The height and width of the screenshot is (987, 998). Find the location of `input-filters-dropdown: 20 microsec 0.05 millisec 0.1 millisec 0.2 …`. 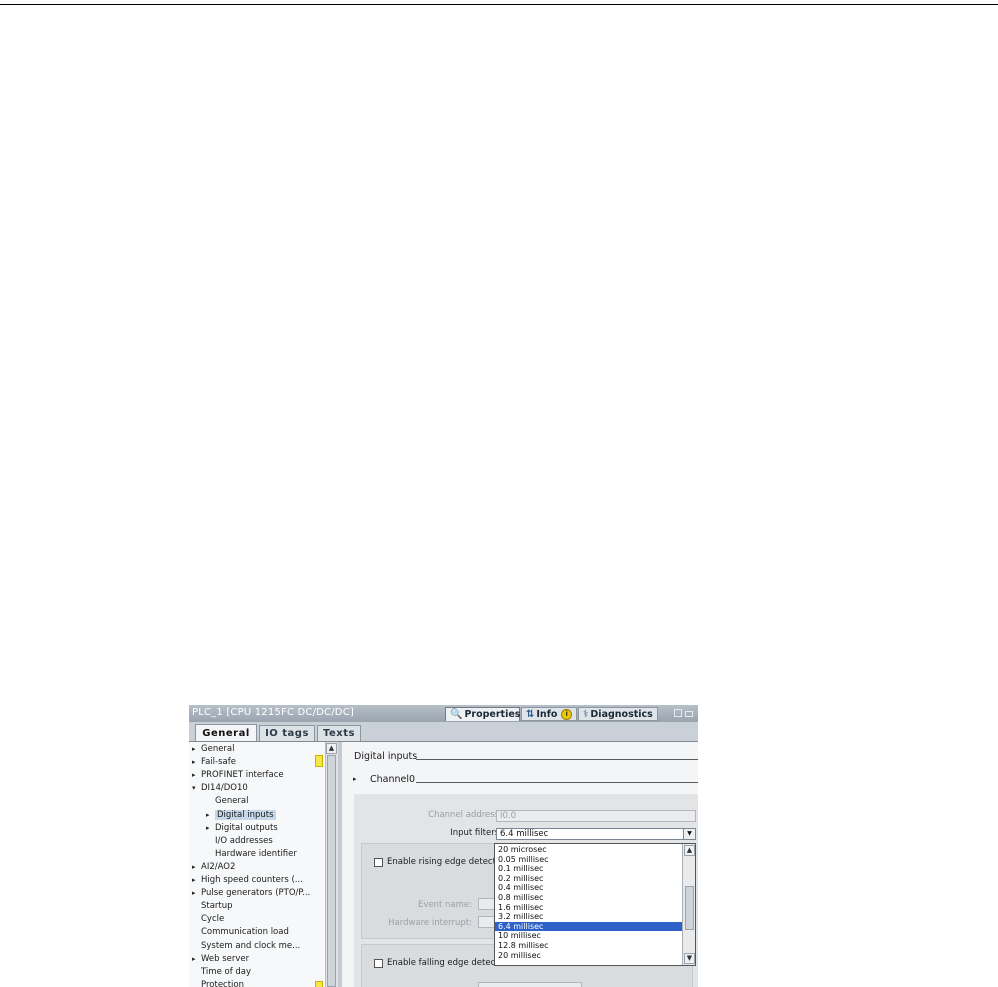

input-filters-dropdown: 20 microsec 0.05 millisec 0.1 millisec 0.2 … is located at coordinates (595, 904).